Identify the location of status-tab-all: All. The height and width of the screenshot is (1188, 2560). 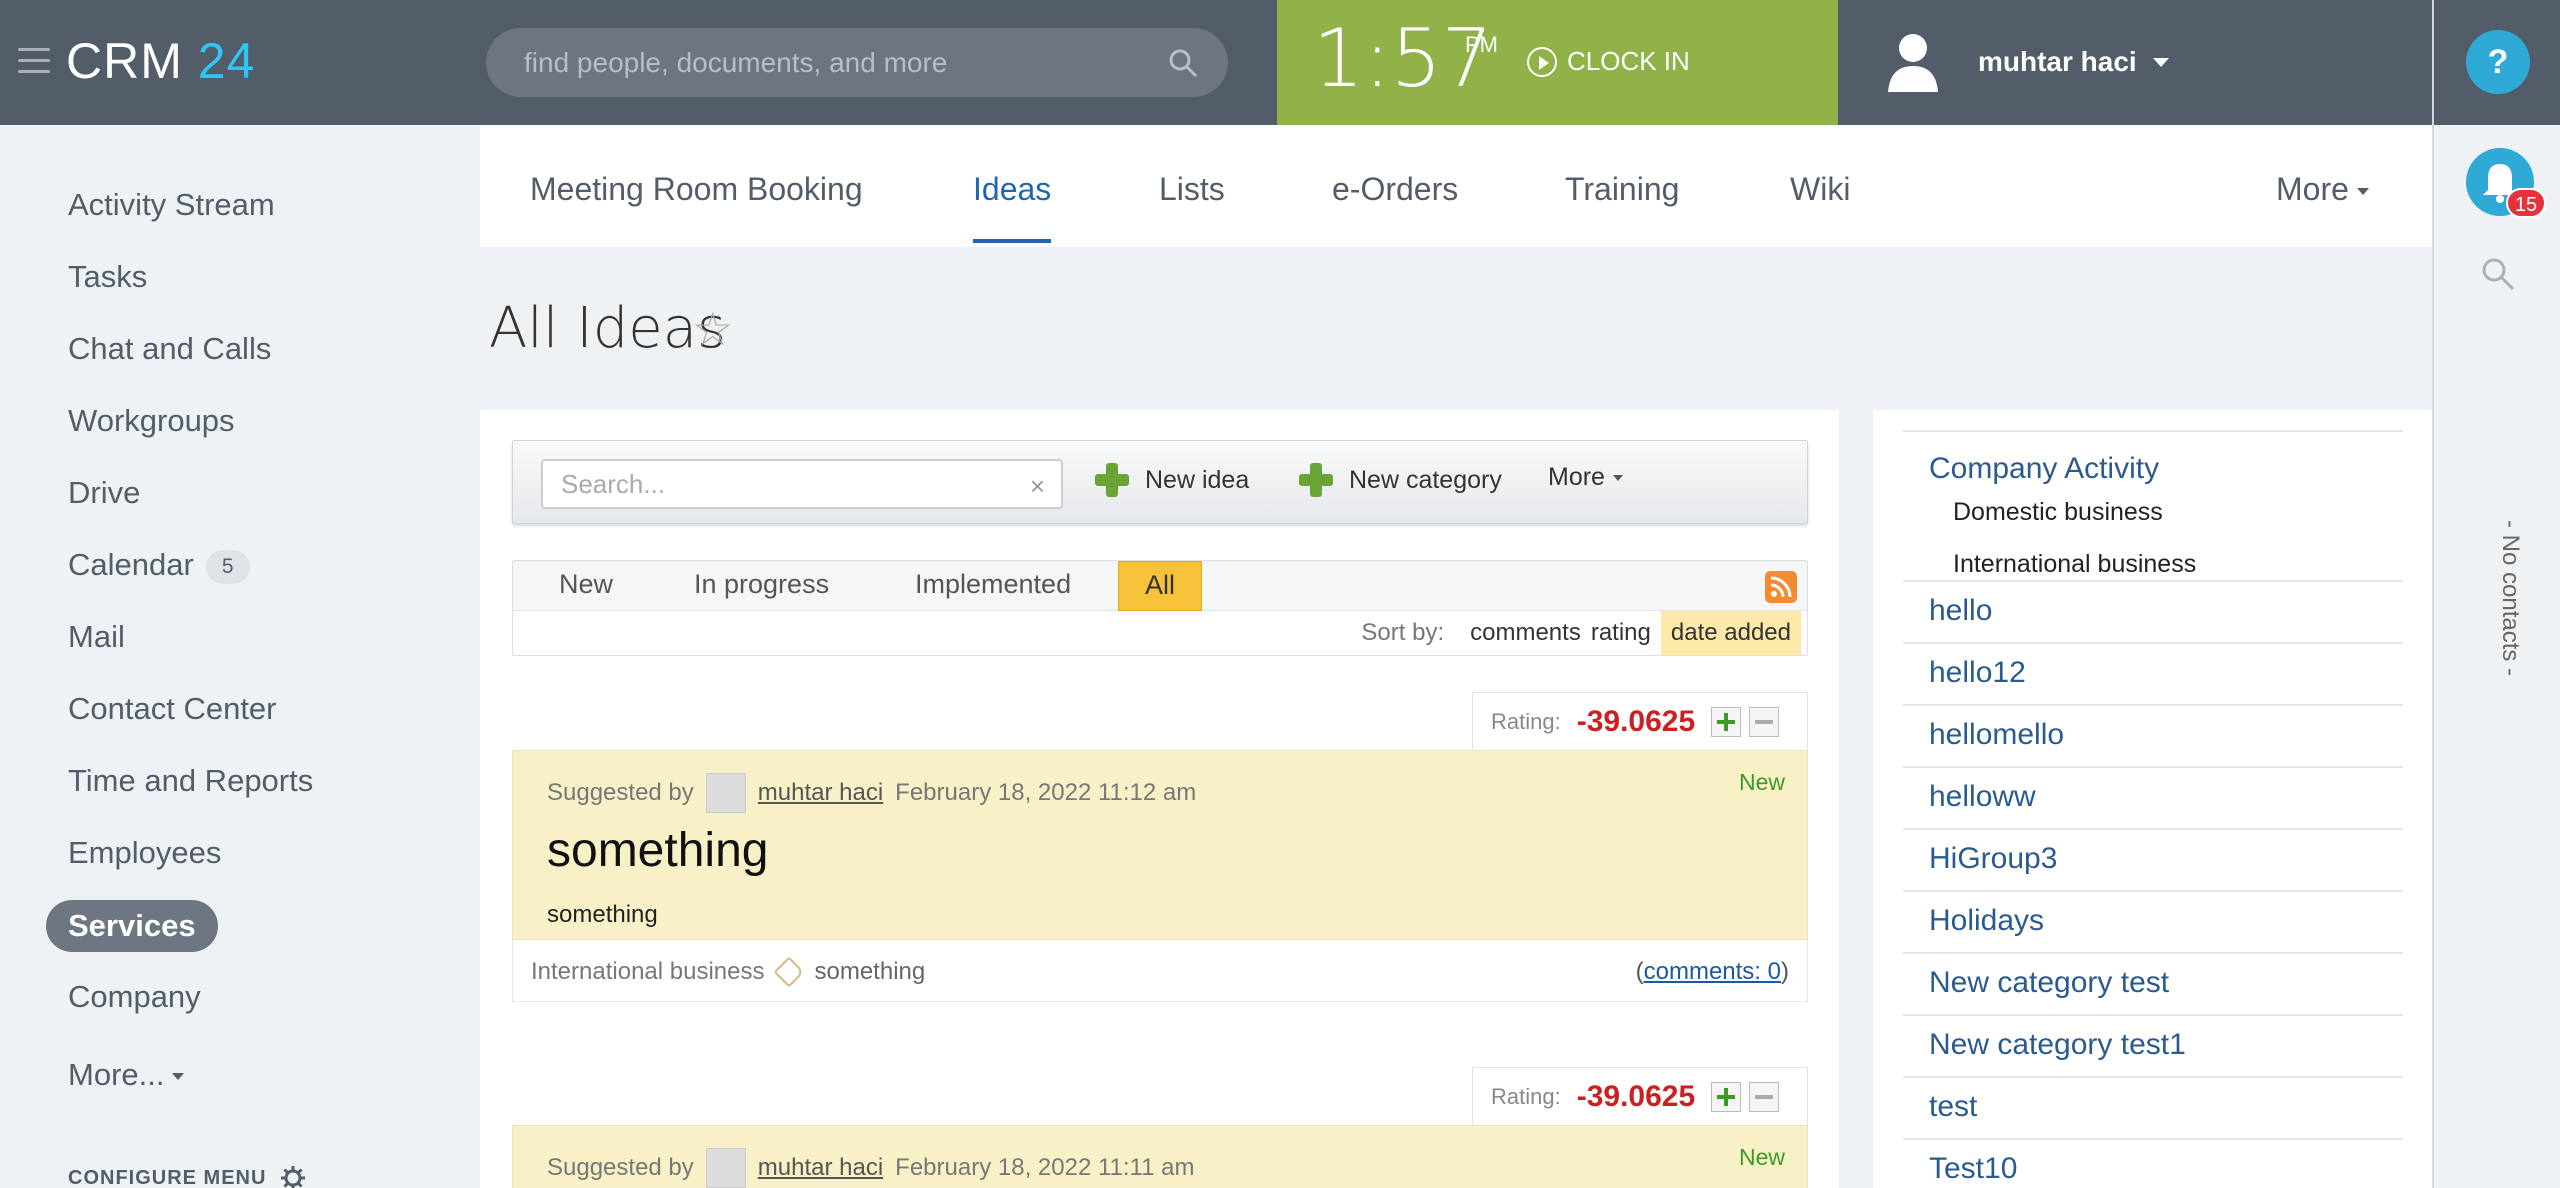
(1160, 586).